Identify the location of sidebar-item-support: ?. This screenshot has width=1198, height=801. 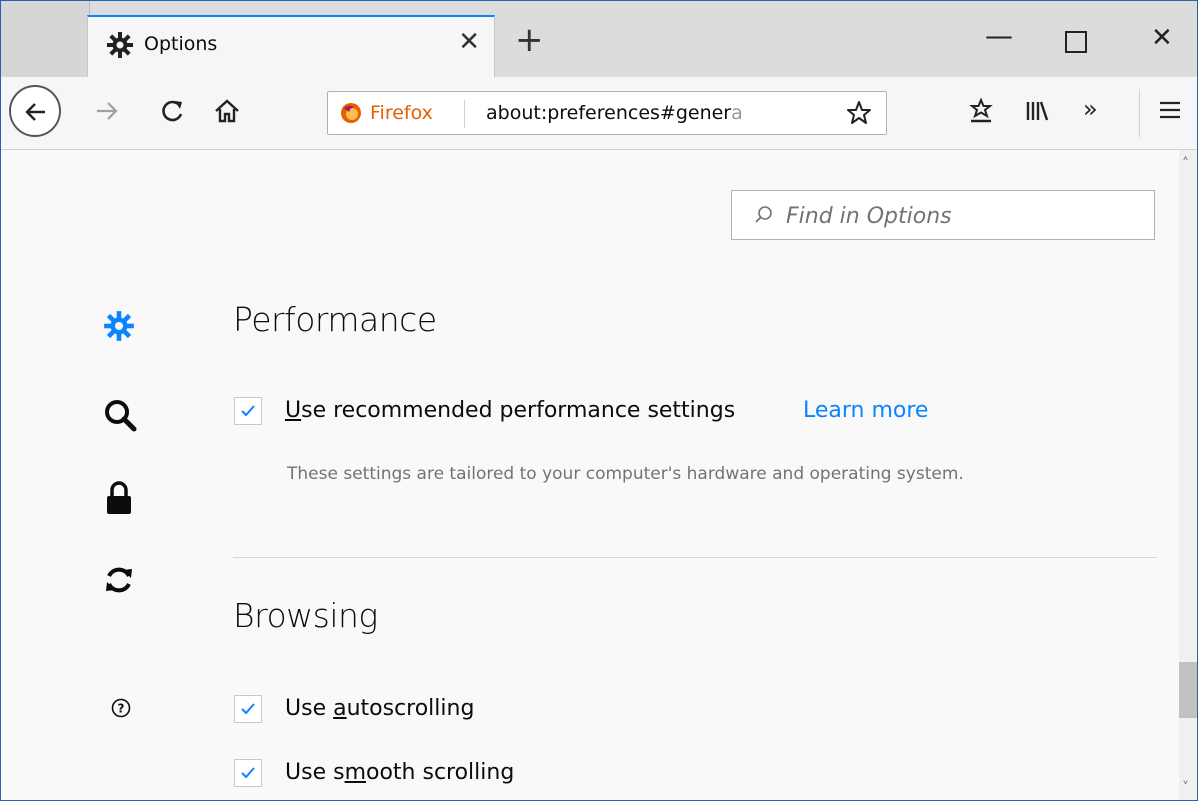
(121, 710).